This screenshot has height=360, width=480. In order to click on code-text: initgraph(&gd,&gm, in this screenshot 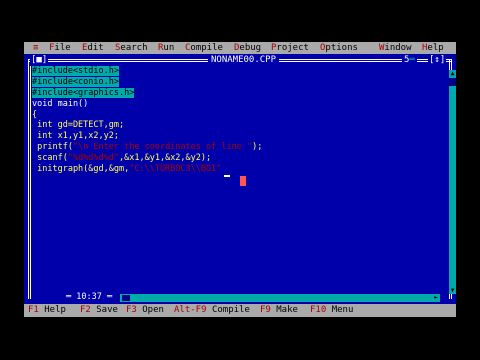, I will do `click(81, 169)`.